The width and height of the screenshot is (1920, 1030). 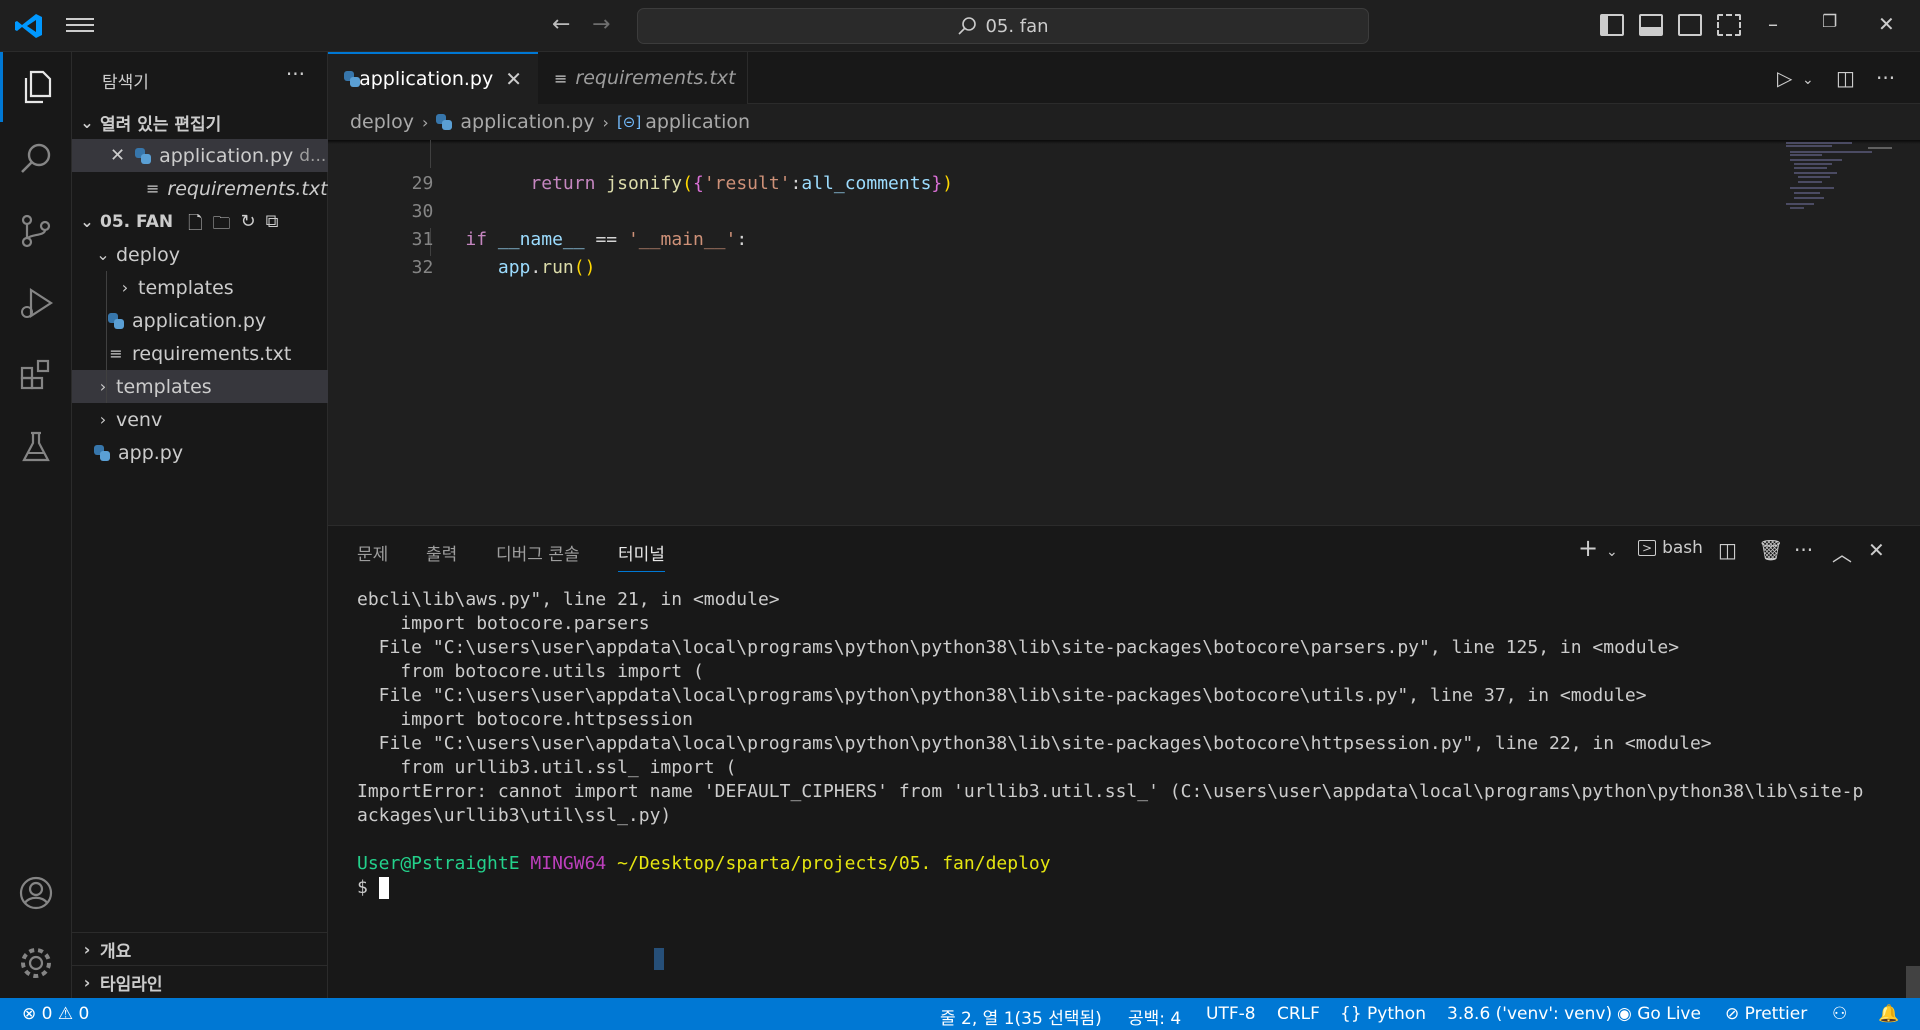 What do you see at coordinates (1776, 1014) in the screenshot?
I see `prettier-label: Prettier` at bounding box center [1776, 1014].